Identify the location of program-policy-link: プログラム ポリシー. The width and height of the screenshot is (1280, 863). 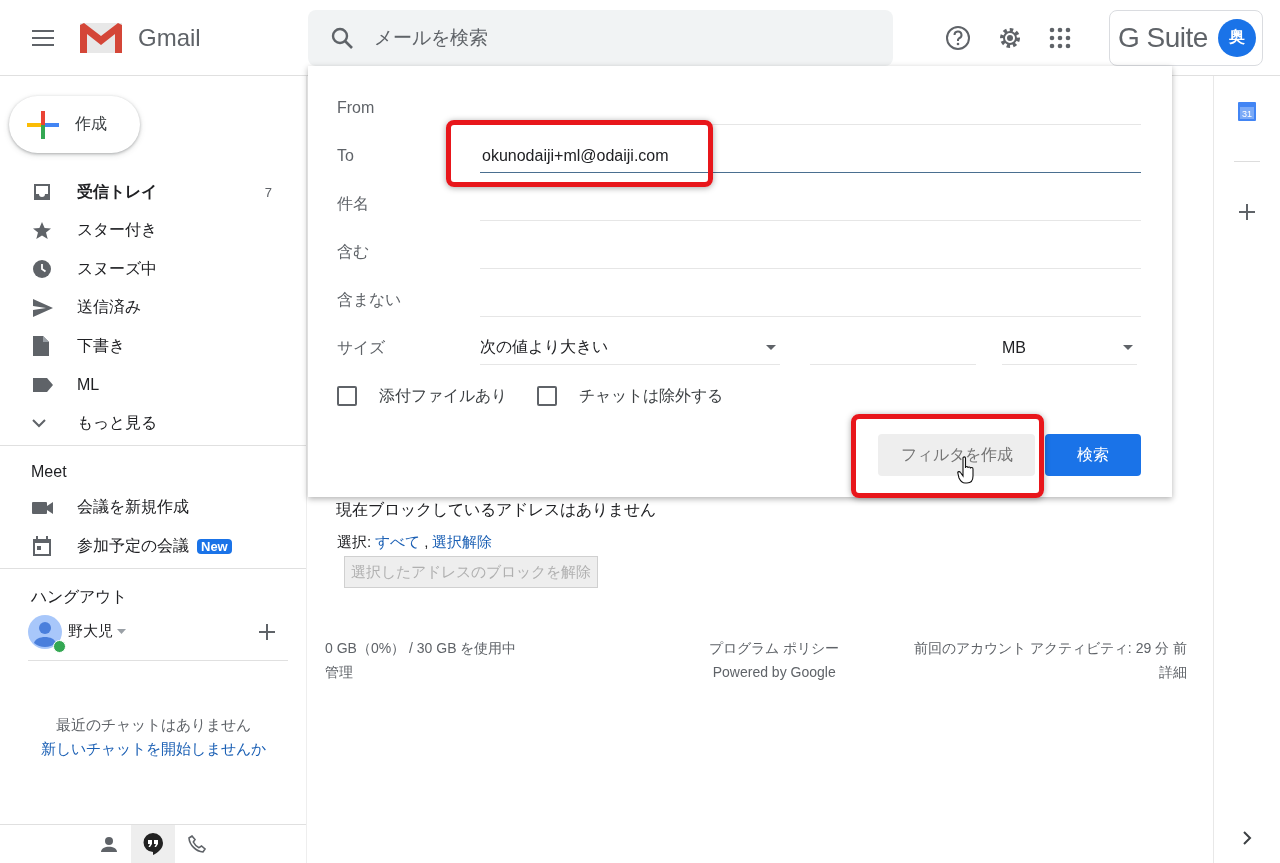
(774, 648).